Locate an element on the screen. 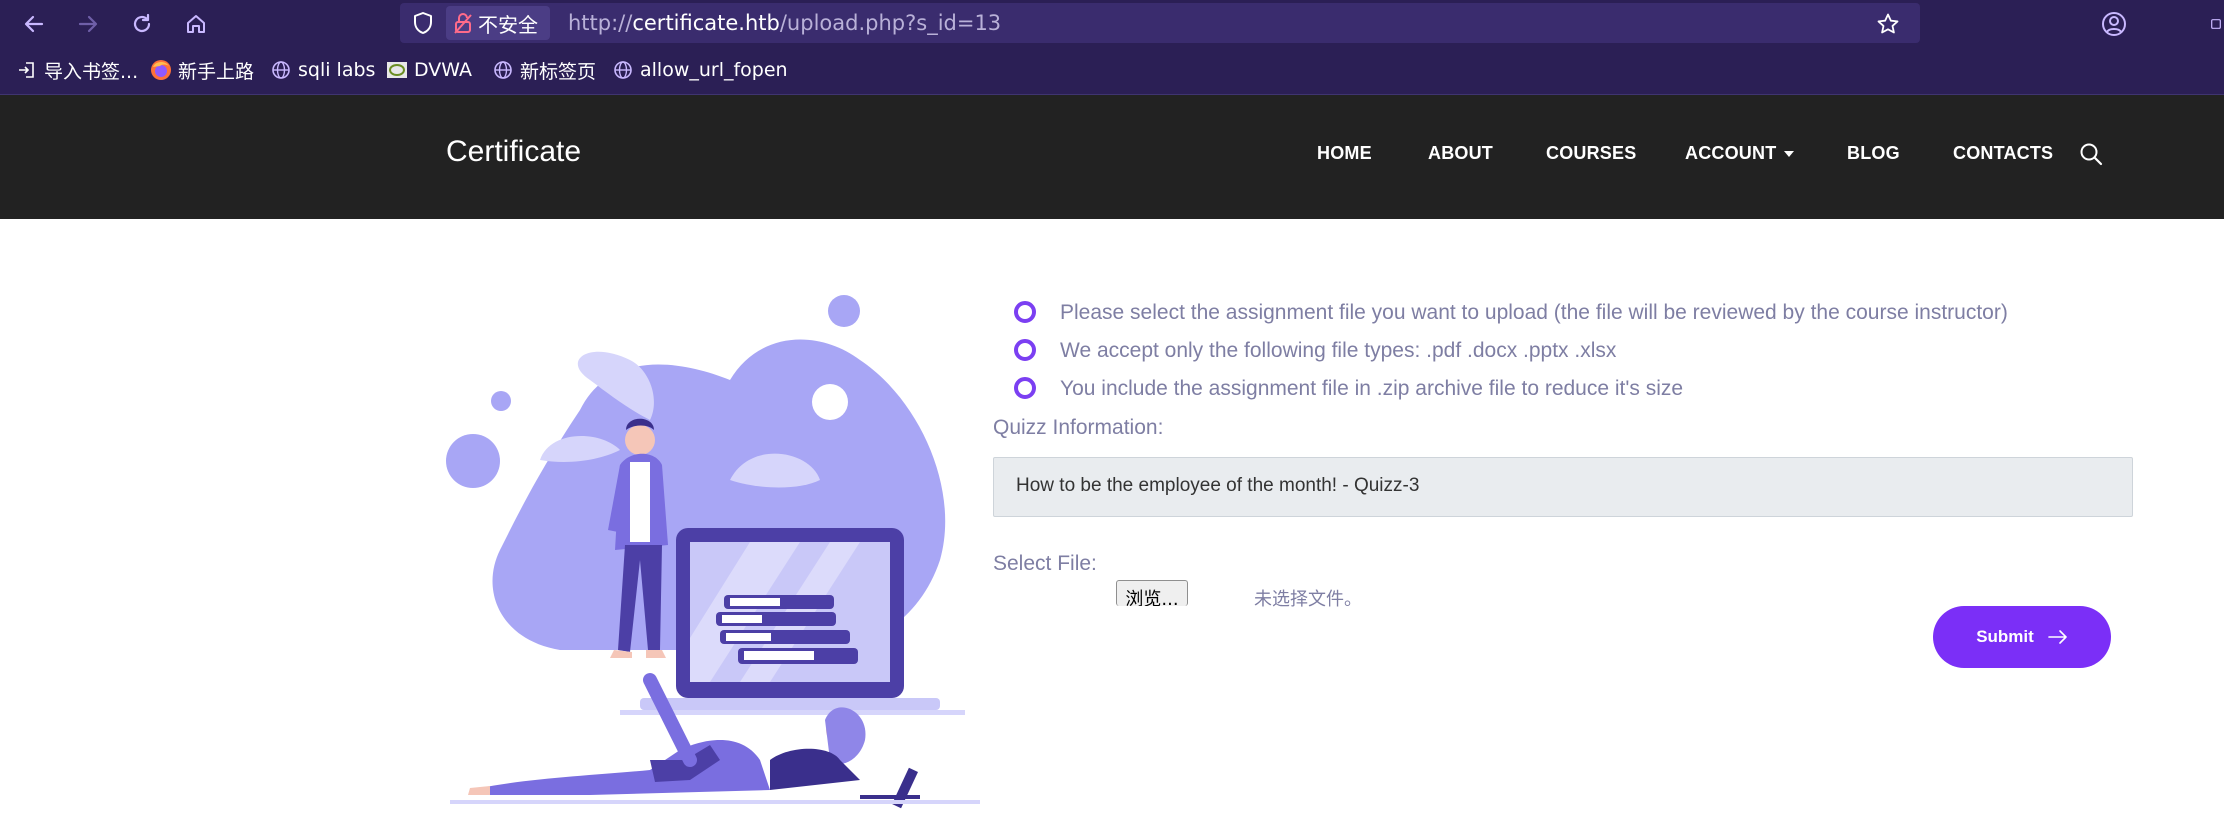  url-host: certificate.htb is located at coordinates (706, 23).